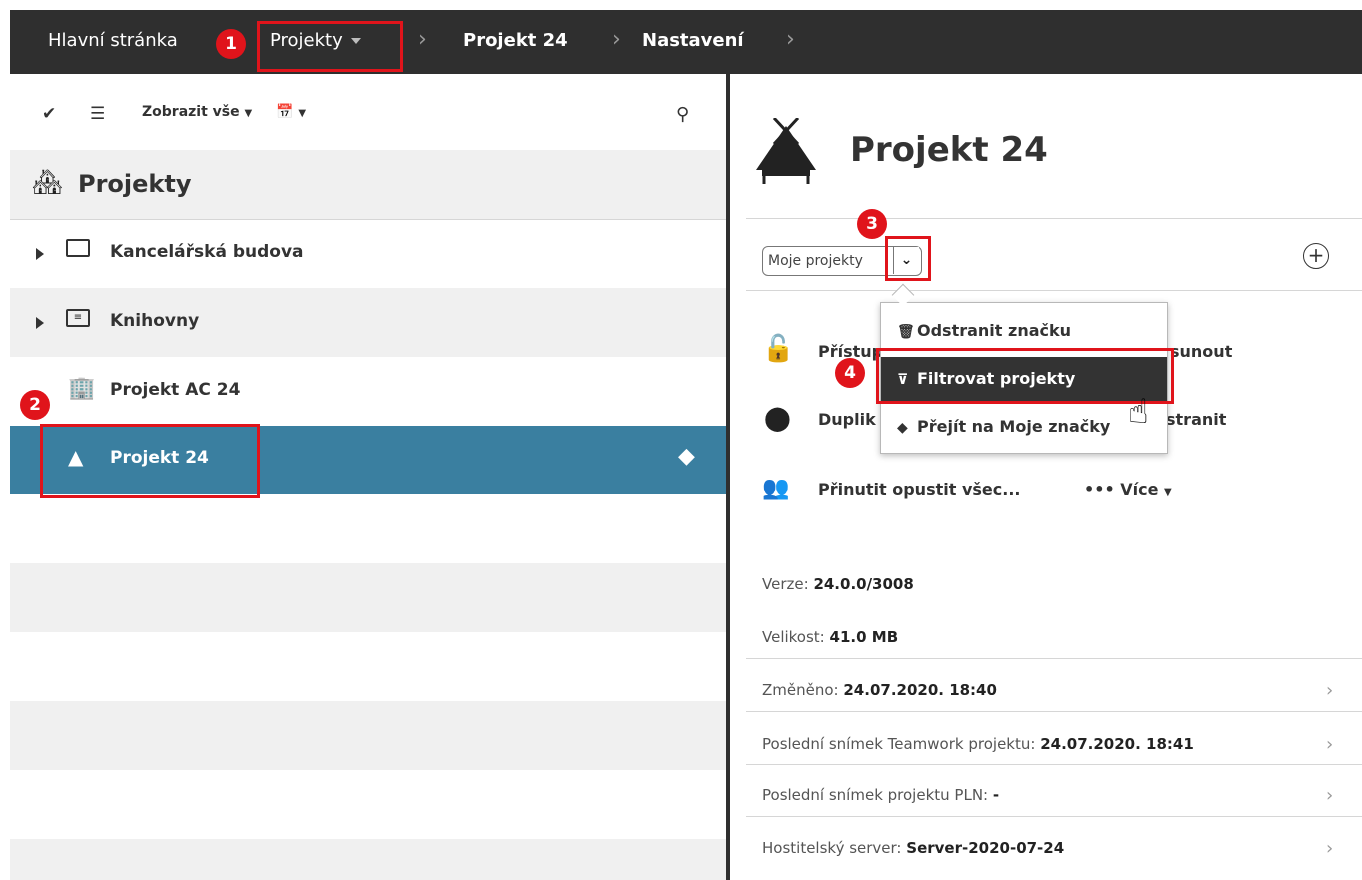 Image resolution: width=1362 pixels, height=880 pixels. Describe the element at coordinates (832, 848) in the screenshot. I see `info-label: Hostitelský server:` at that location.